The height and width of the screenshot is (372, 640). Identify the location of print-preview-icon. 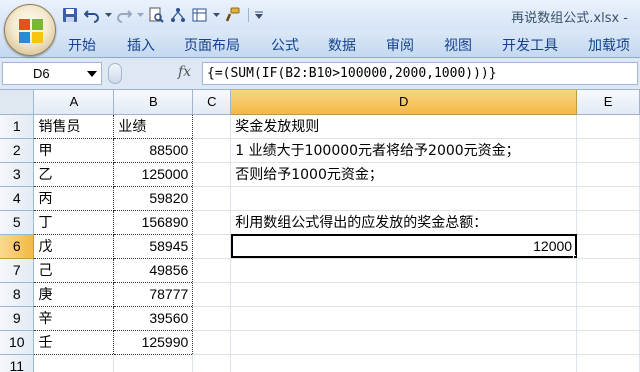
(156, 15).